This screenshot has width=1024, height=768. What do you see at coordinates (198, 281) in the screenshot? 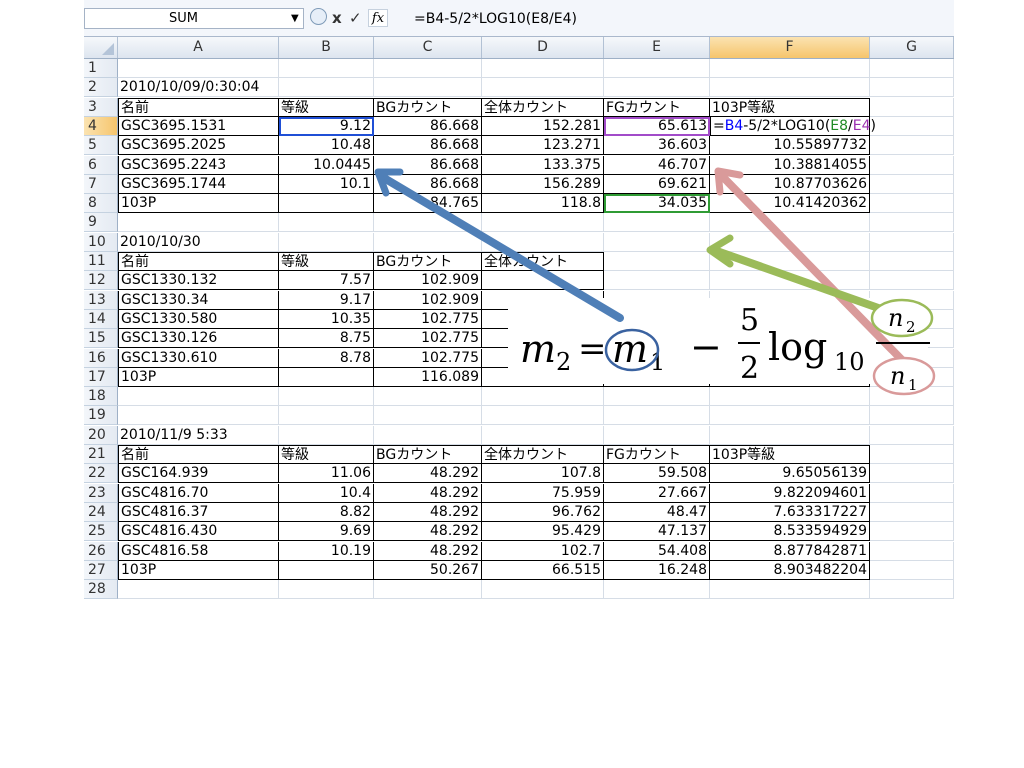
I see `cell-a12: GSC1330.132` at bounding box center [198, 281].